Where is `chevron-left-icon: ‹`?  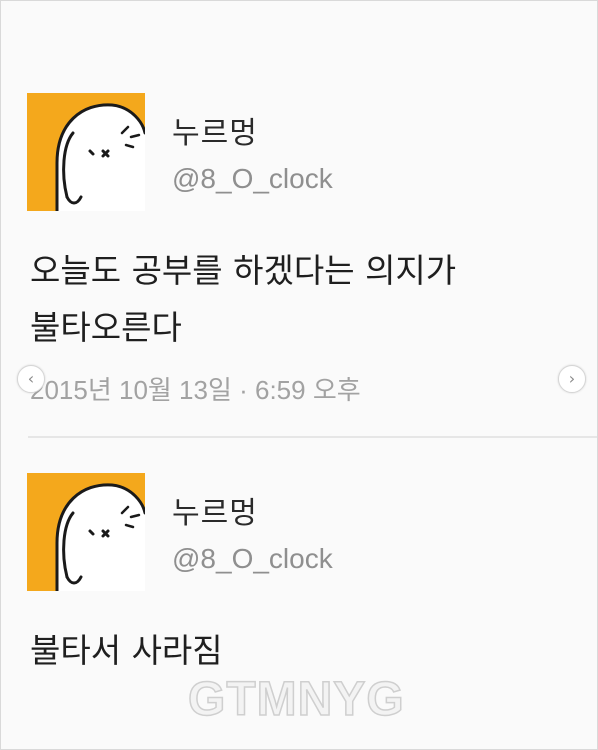 chevron-left-icon: ‹ is located at coordinates (31, 378).